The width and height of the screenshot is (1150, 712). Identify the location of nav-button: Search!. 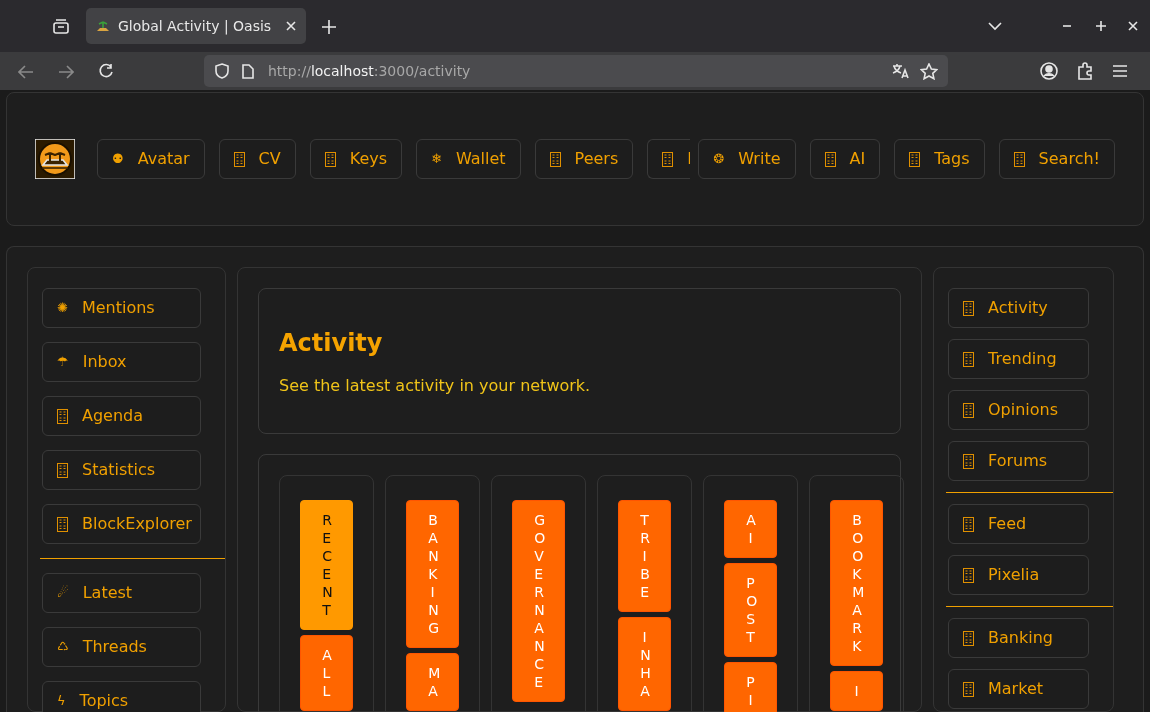
(1056, 159).